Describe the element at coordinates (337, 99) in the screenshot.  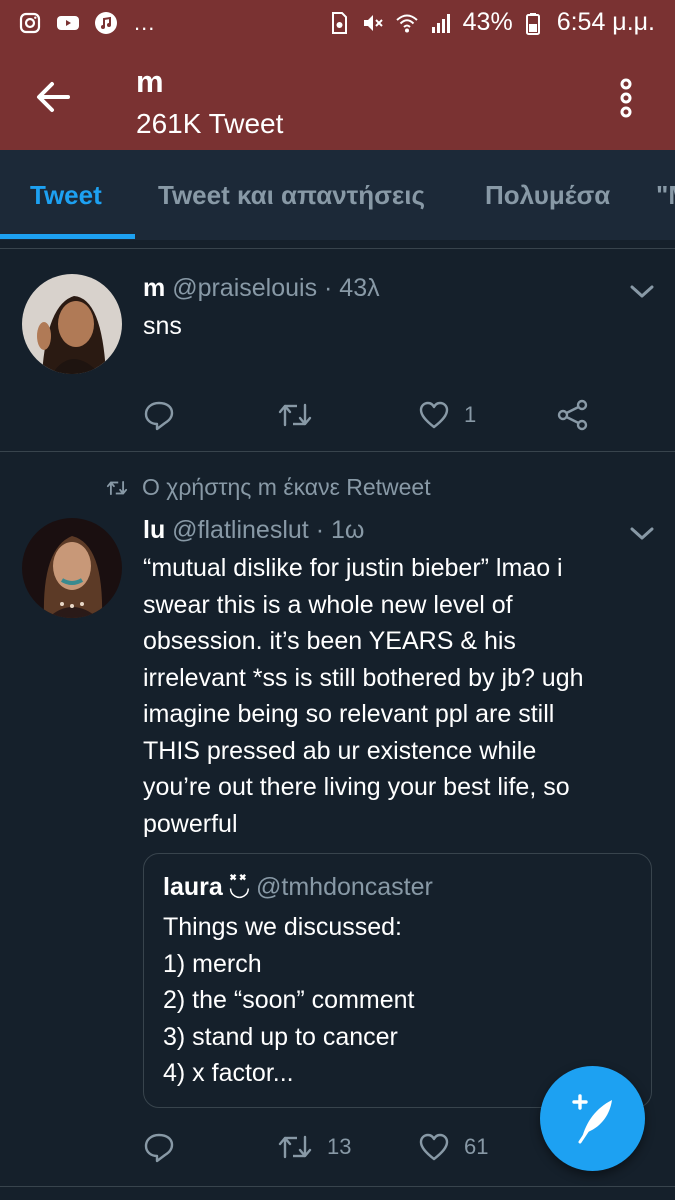
I see `profile-header: m 261K Tweet` at that location.